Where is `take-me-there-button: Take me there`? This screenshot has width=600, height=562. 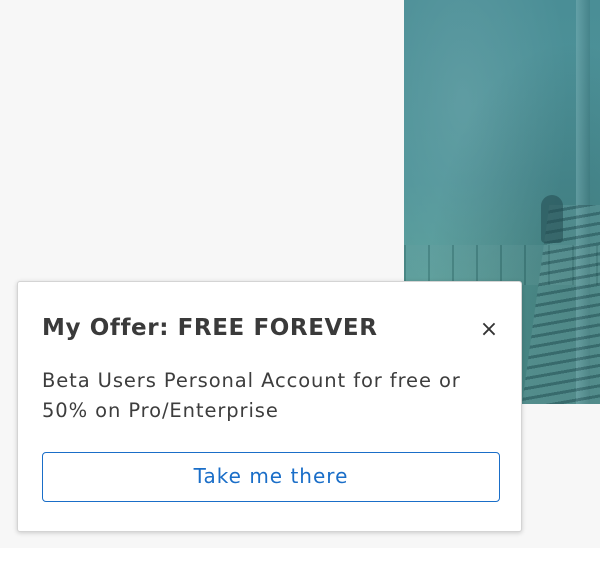
take-me-there-button: Take me there is located at coordinates (271, 477).